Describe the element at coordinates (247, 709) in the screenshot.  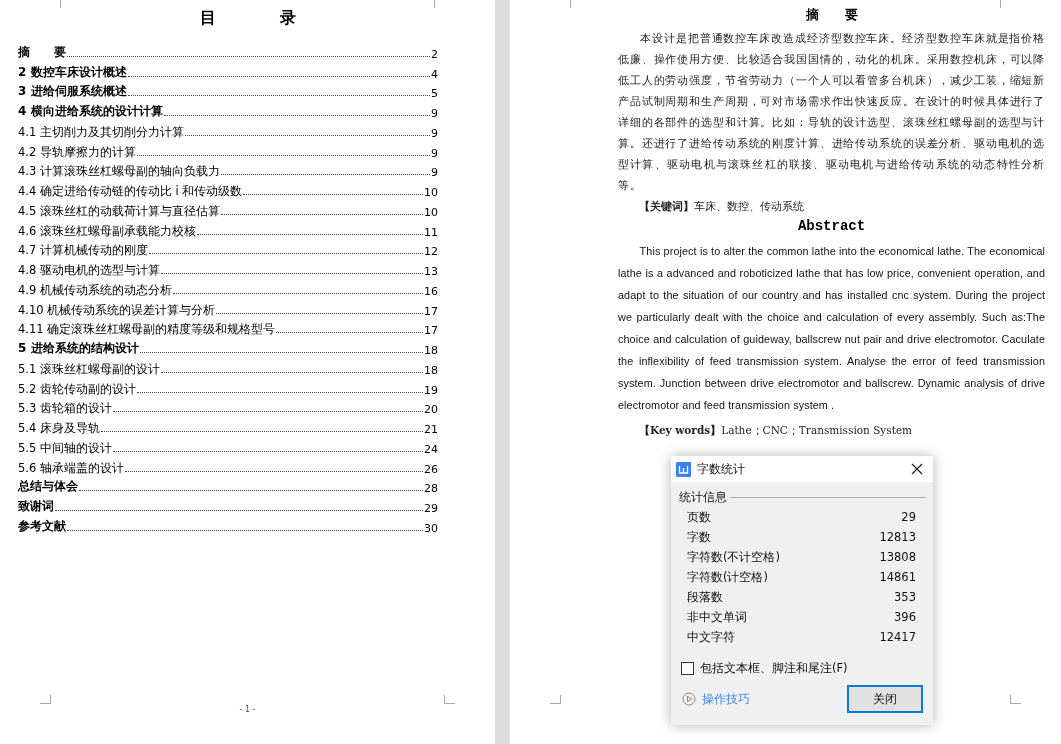
I see `page-footer: - 1 -` at that location.